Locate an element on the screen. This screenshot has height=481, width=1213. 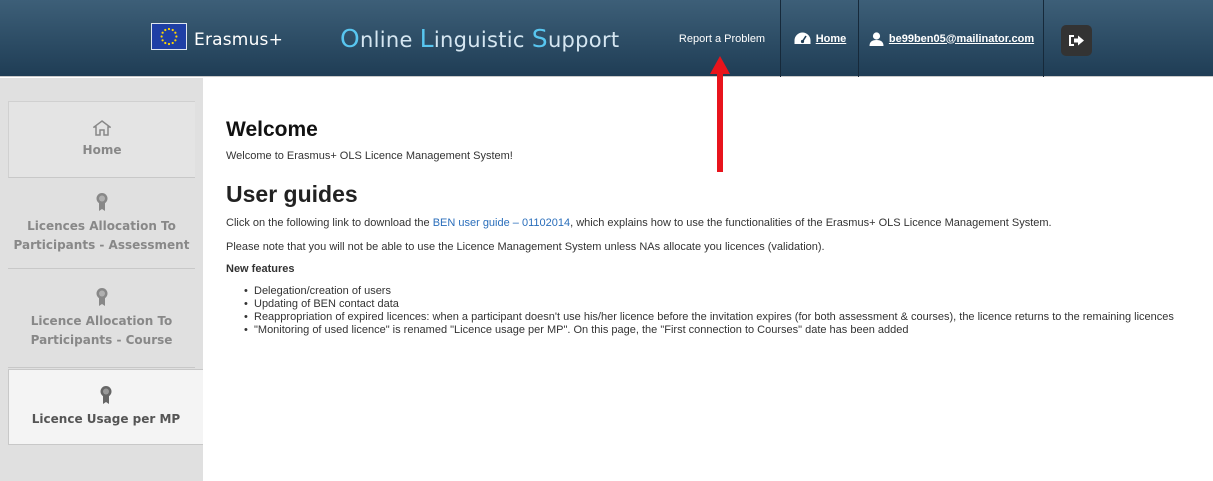
user-email: be99ben05@mailinator.com is located at coordinates (961, 38).